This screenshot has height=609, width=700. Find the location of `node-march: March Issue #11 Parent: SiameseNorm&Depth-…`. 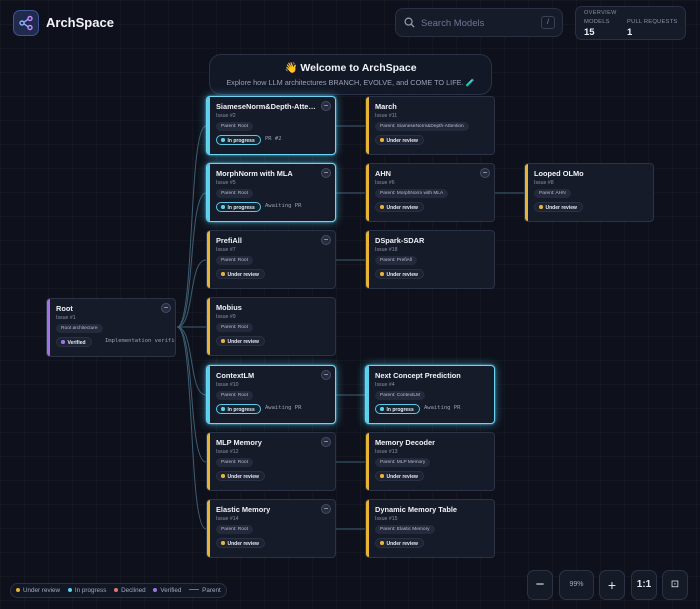

node-march: March Issue #11 Parent: SiameseNorm&Depth-… is located at coordinates (430, 125).